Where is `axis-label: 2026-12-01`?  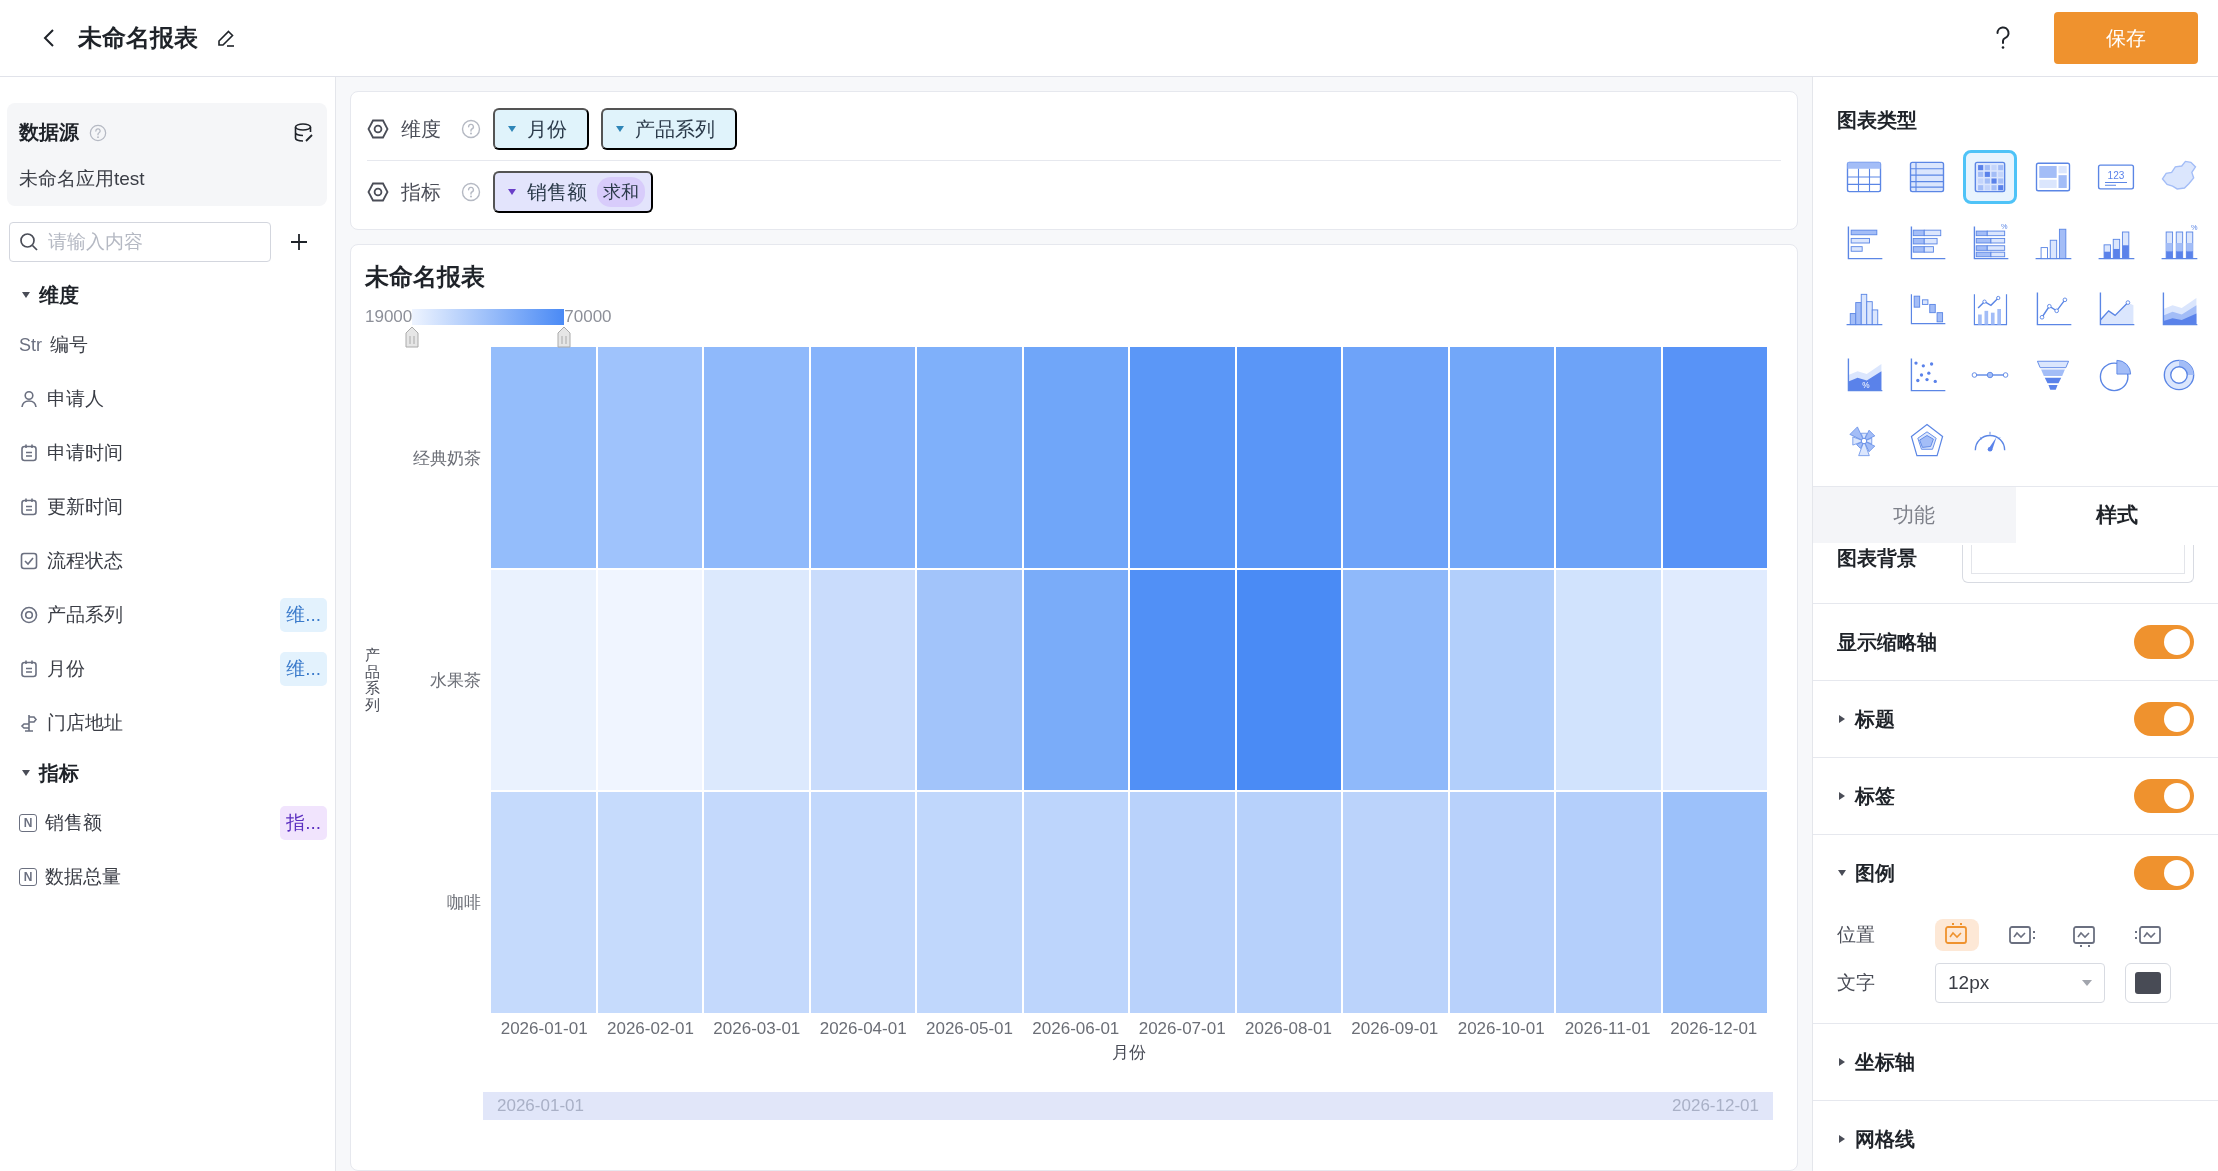 axis-label: 2026-12-01 is located at coordinates (1714, 1029).